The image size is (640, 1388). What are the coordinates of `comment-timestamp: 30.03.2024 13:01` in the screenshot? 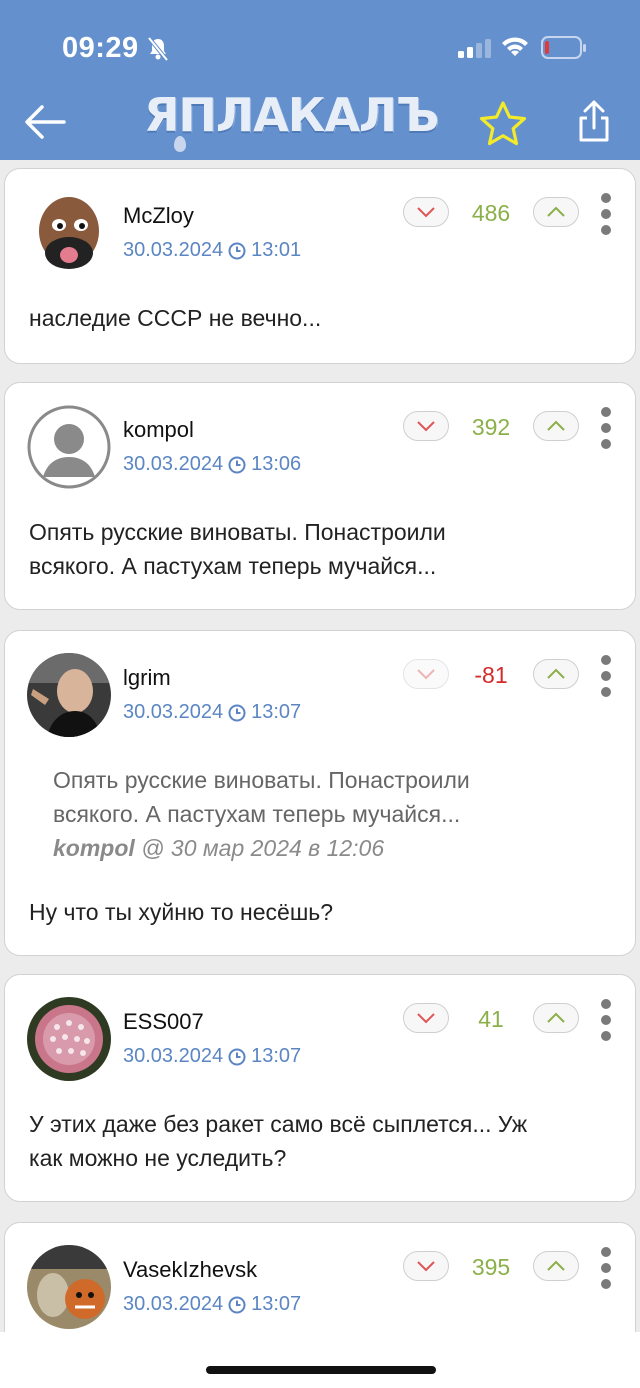 It's located at (212, 250).